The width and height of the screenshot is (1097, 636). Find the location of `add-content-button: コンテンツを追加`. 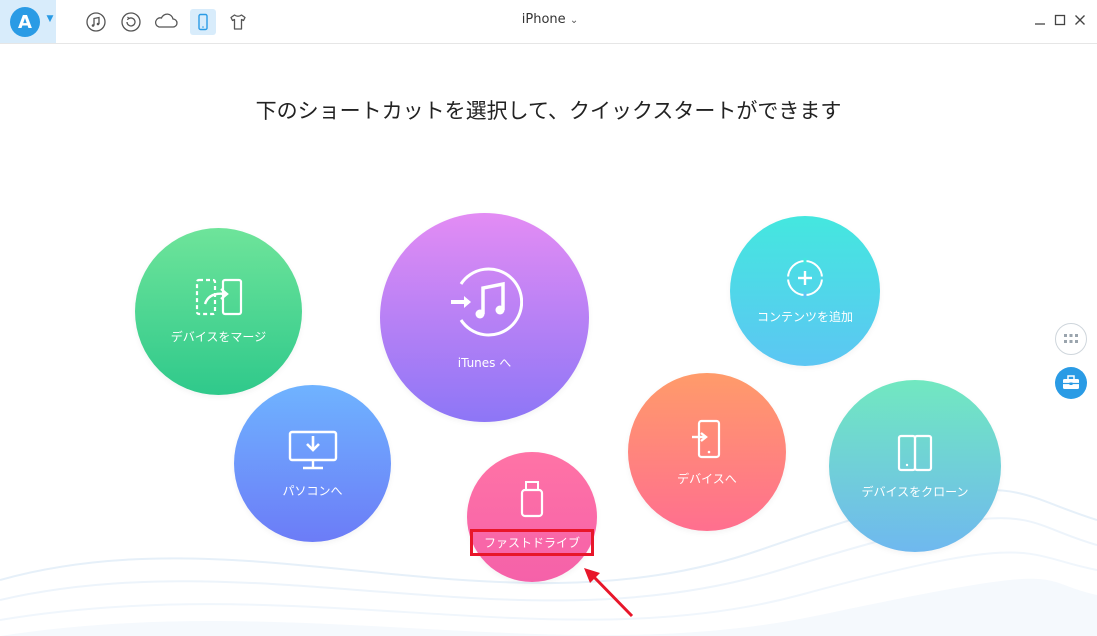

add-content-button: コンテンツを追加 is located at coordinates (805, 291).